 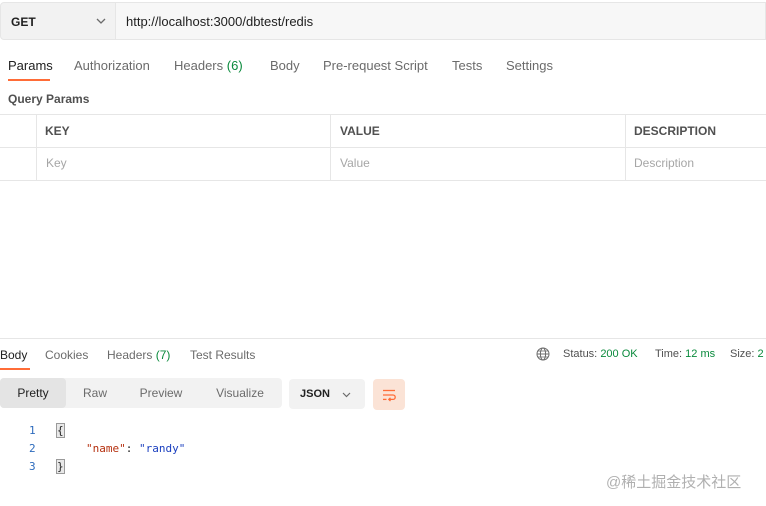 I want to click on view-raw-button: Raw, so click(x=95, y=393).